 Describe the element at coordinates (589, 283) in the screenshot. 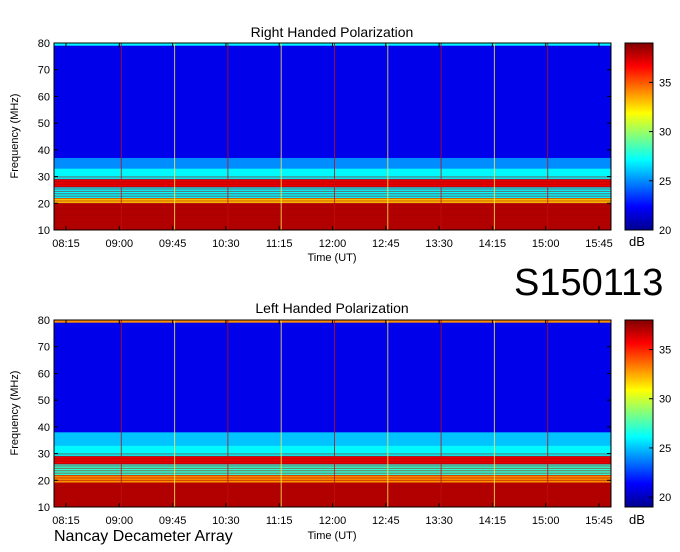

I see `observation-id: S150113` at that location.